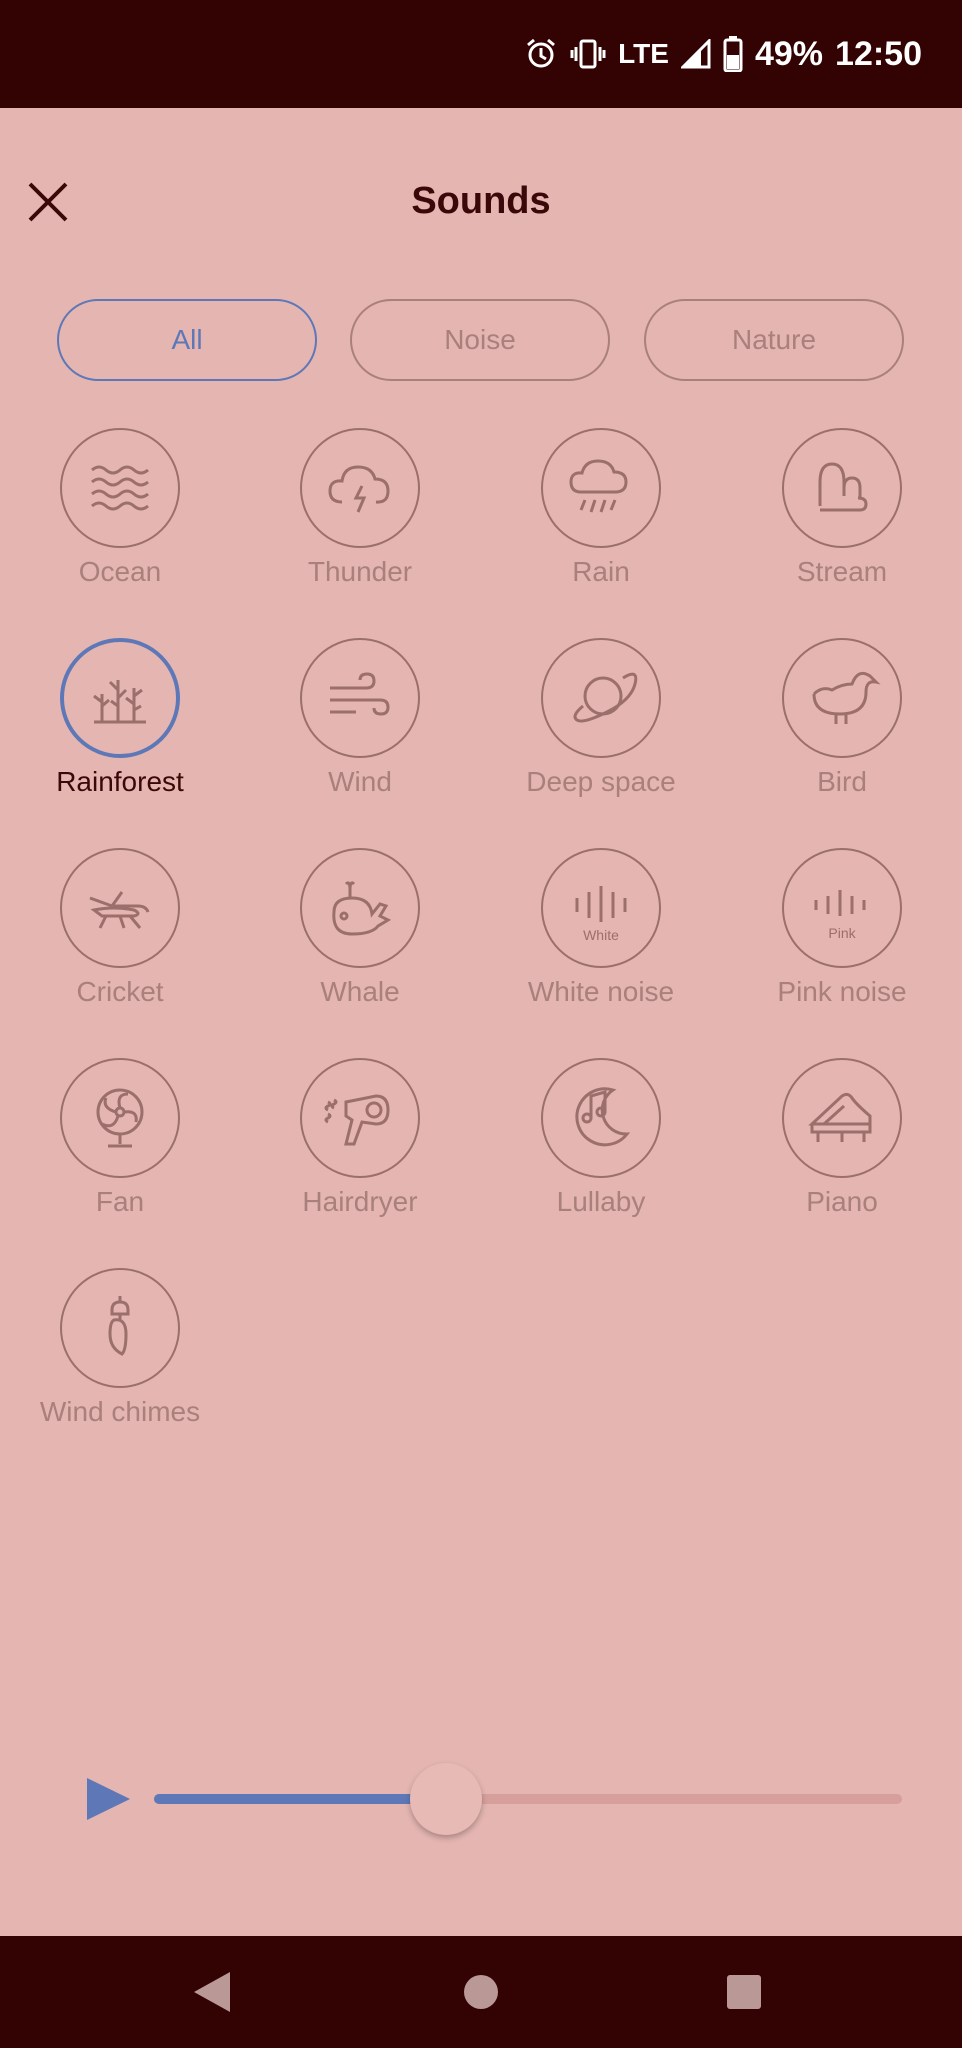  Describe the element at coordinates (187, 340) in the screenshot. I see `filter-all: All` at that location.